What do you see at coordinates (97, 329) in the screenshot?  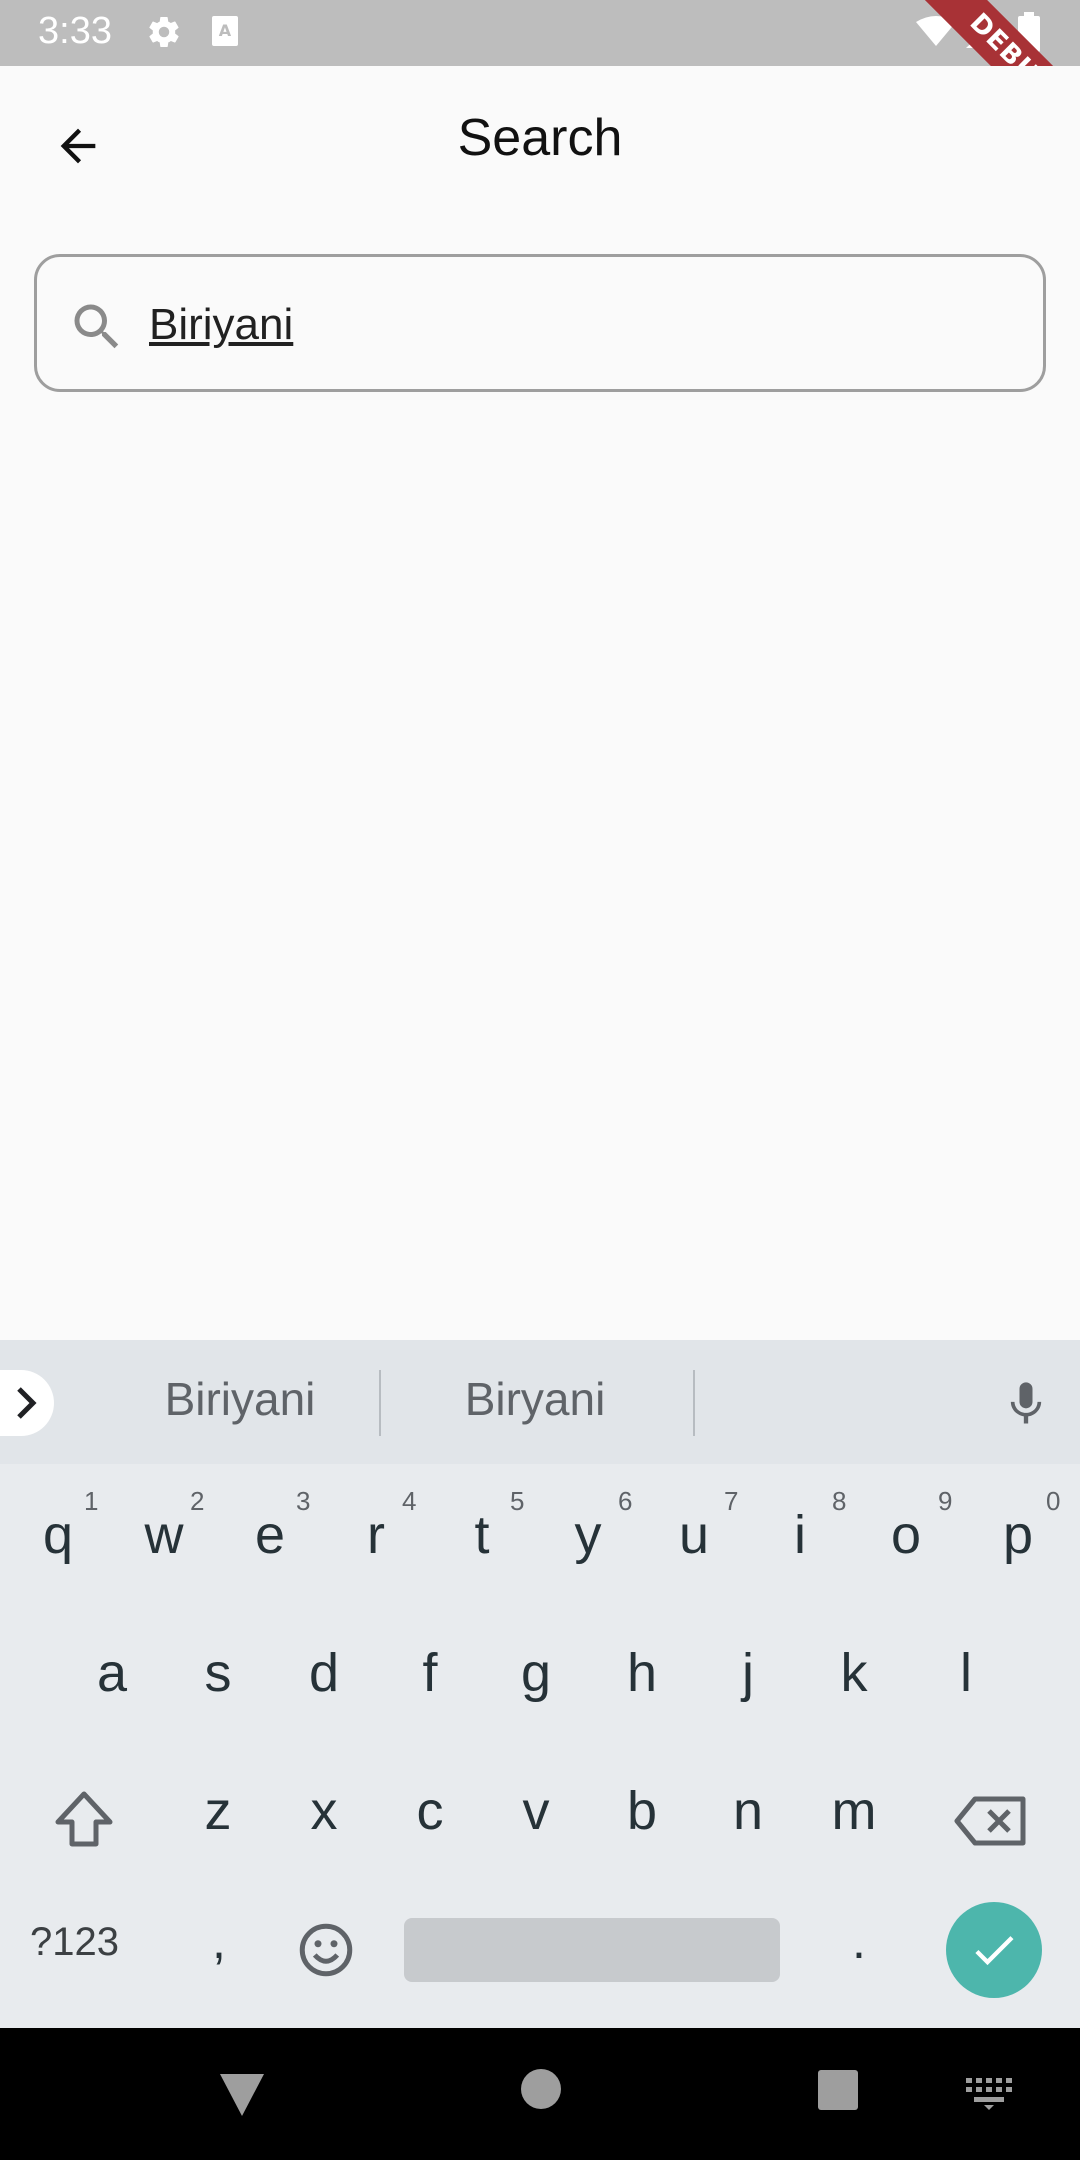 I see `search-icon` at bounding box center [97, 329].